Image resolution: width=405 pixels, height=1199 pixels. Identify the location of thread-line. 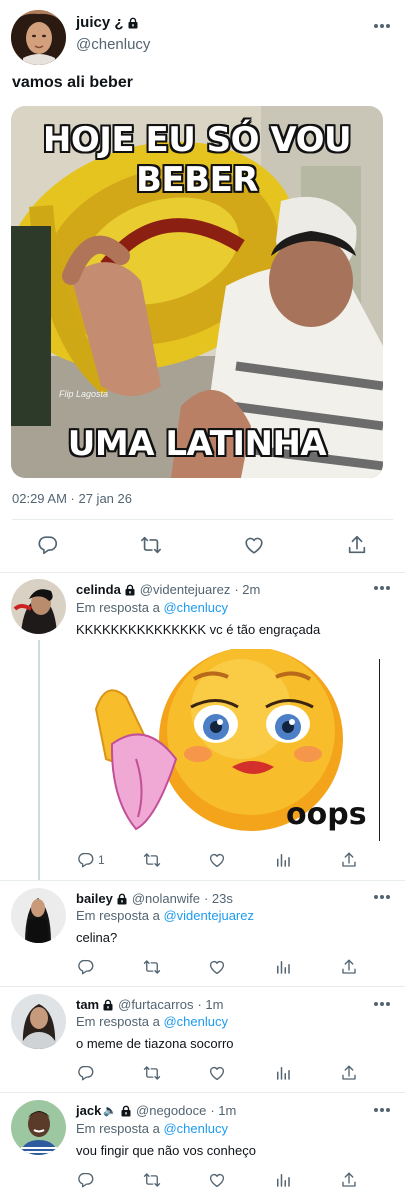
(39, 760).